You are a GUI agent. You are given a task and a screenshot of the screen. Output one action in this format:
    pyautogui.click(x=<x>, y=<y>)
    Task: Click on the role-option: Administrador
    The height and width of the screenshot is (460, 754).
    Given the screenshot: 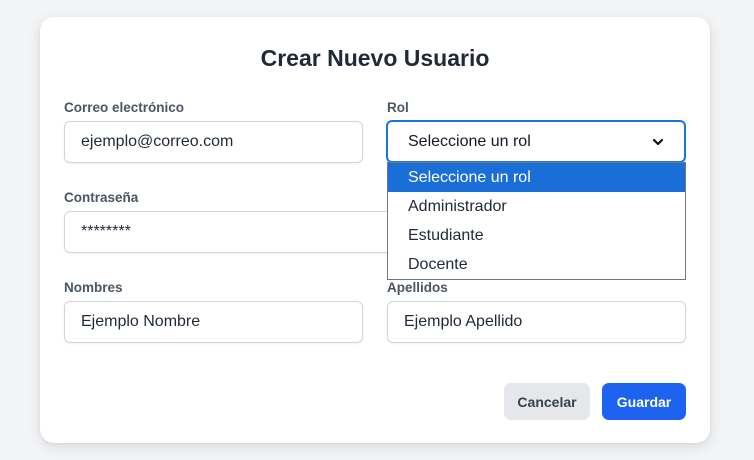 What is the action you would take?
    pyautogui.click(x=536, y=206)
    